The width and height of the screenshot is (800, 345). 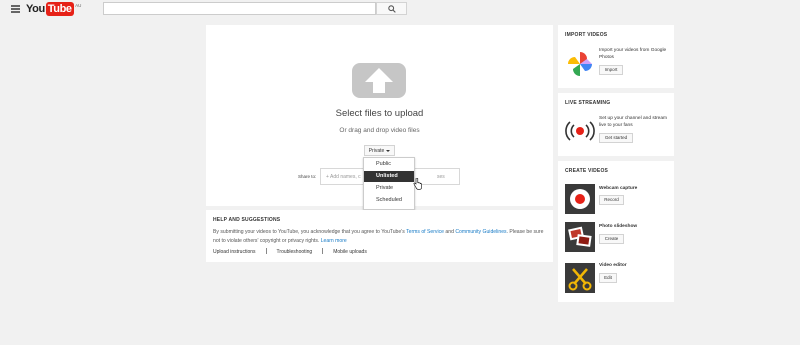 I want to click on video-editor-label: Video editor, so click(x=613, y=265).